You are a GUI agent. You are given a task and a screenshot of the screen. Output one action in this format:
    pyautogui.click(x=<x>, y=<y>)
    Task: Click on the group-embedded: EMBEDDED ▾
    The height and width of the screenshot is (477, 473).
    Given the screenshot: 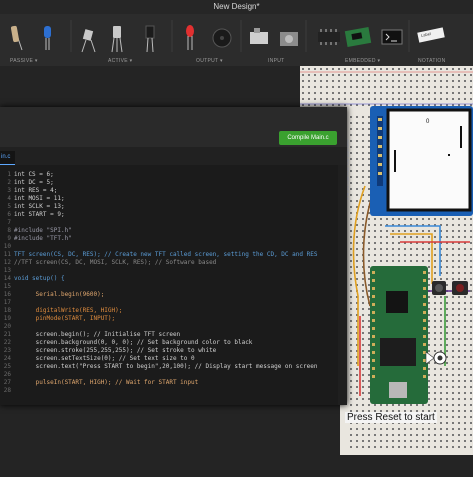 What is the action you would take?
    pyautogui.click(x=362, y=61)
    